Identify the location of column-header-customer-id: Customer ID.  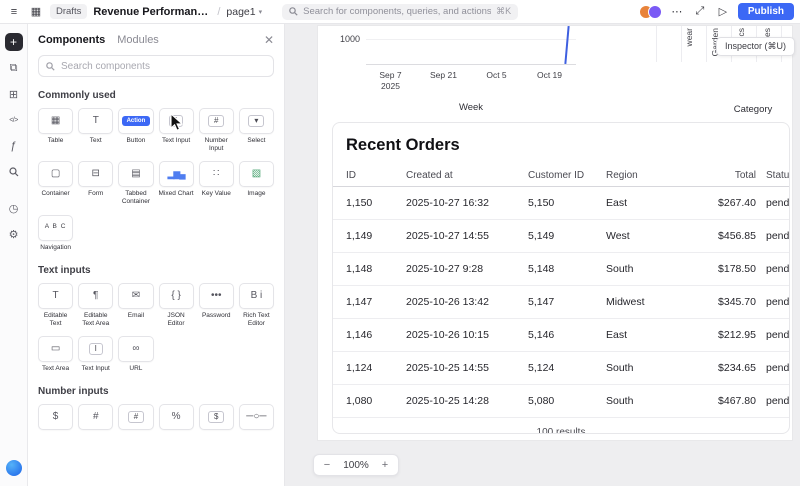
(567, 175).